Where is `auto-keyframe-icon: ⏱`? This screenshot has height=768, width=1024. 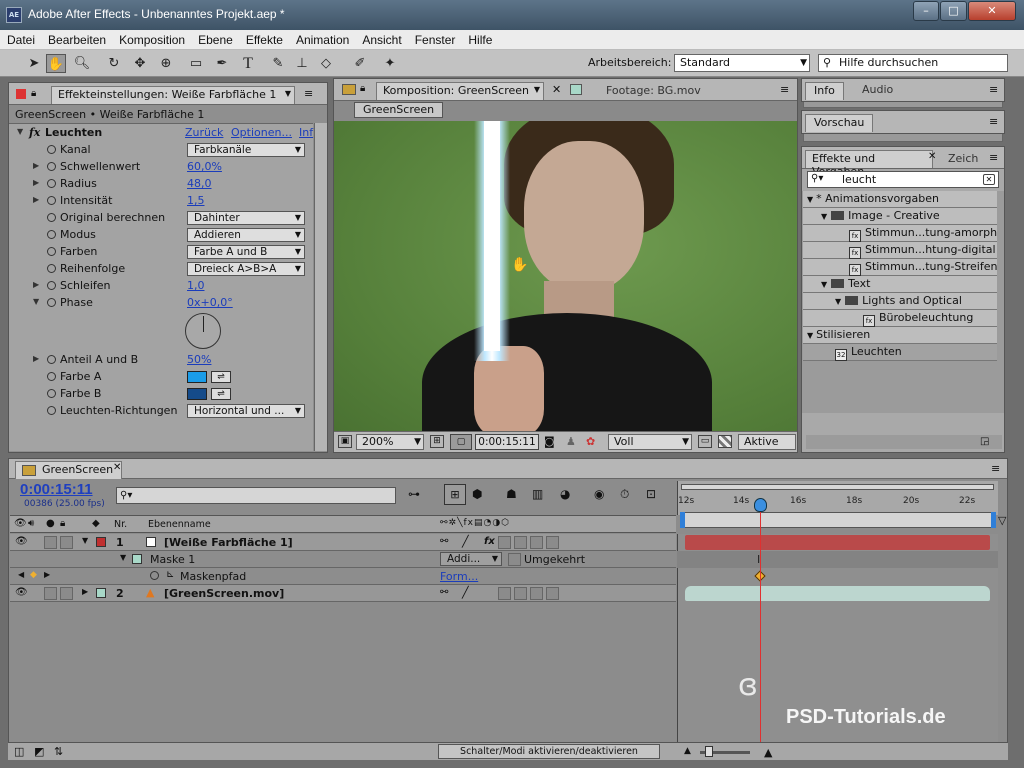 auto-keyframe-icon: ⏱ is located at coordinates (624, 494).